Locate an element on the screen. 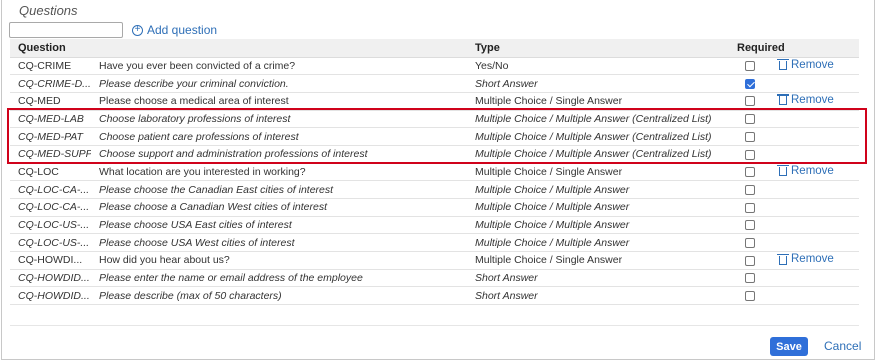 Image resolution: width=876 pixels, height=361 pixels. column-header-required: Required is located at coordinates (794, 48).